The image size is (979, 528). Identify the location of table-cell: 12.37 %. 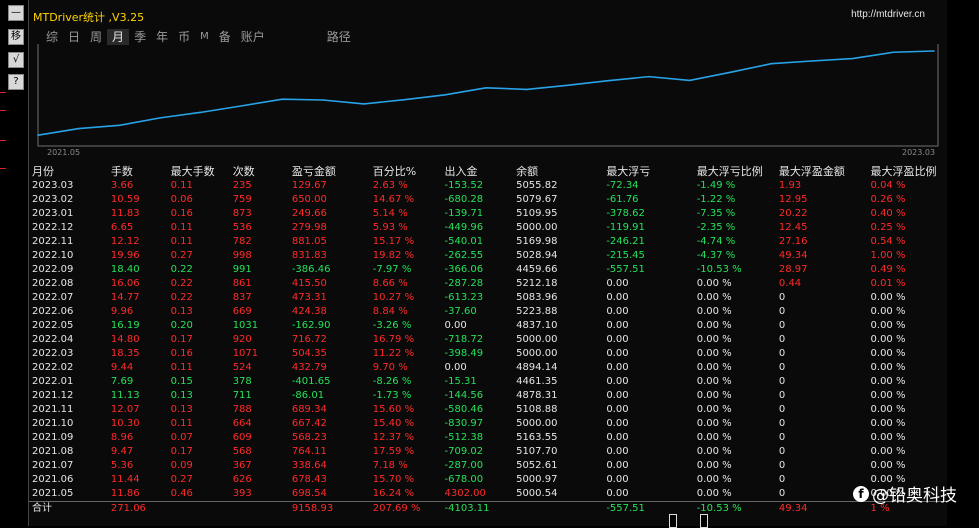
(393, 437).